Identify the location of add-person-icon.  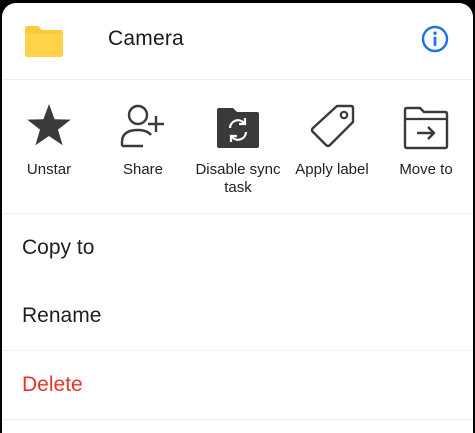
(143, 126).